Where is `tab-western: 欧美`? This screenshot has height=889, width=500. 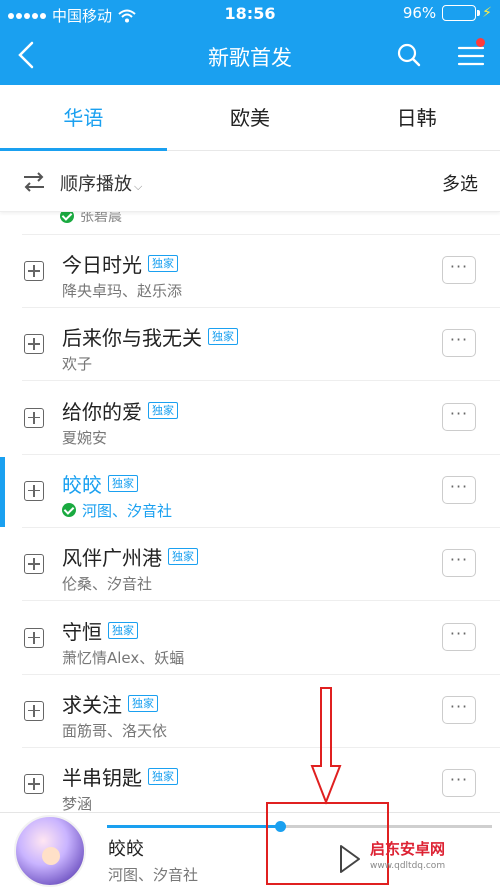 tab-western: 欧美 is located at coordinates (250, 117).